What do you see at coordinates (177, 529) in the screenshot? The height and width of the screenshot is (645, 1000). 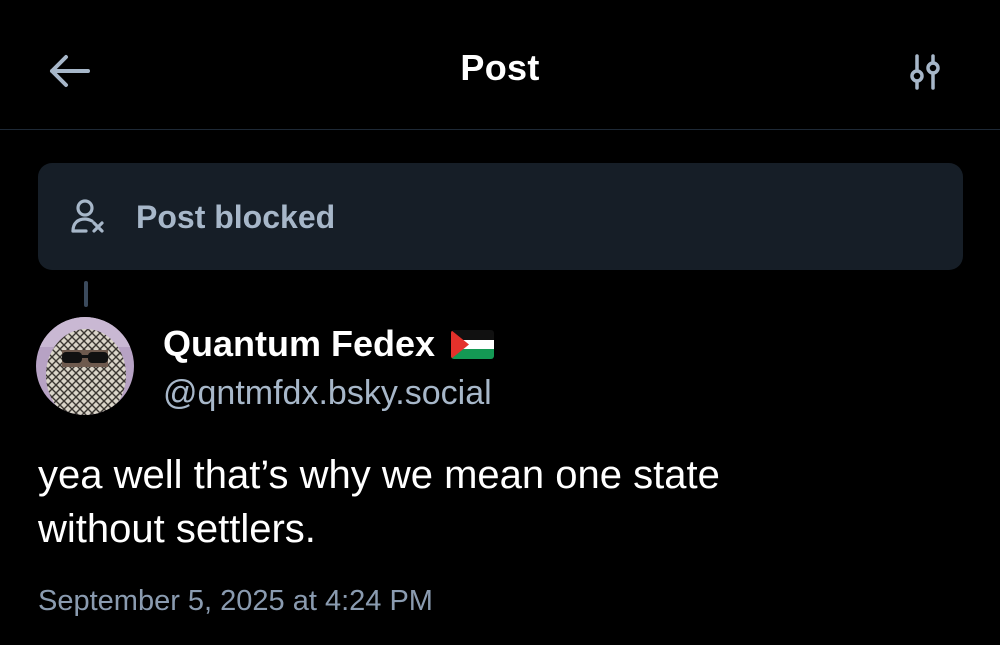 I see `post-text-line: without settlers.` at bounding box center [177, 529].